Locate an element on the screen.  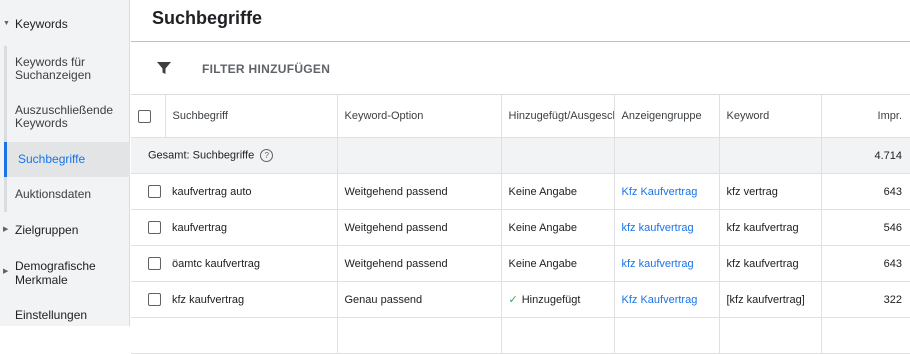
column-header-impr: Impr. is located at coordinates (865, 116).